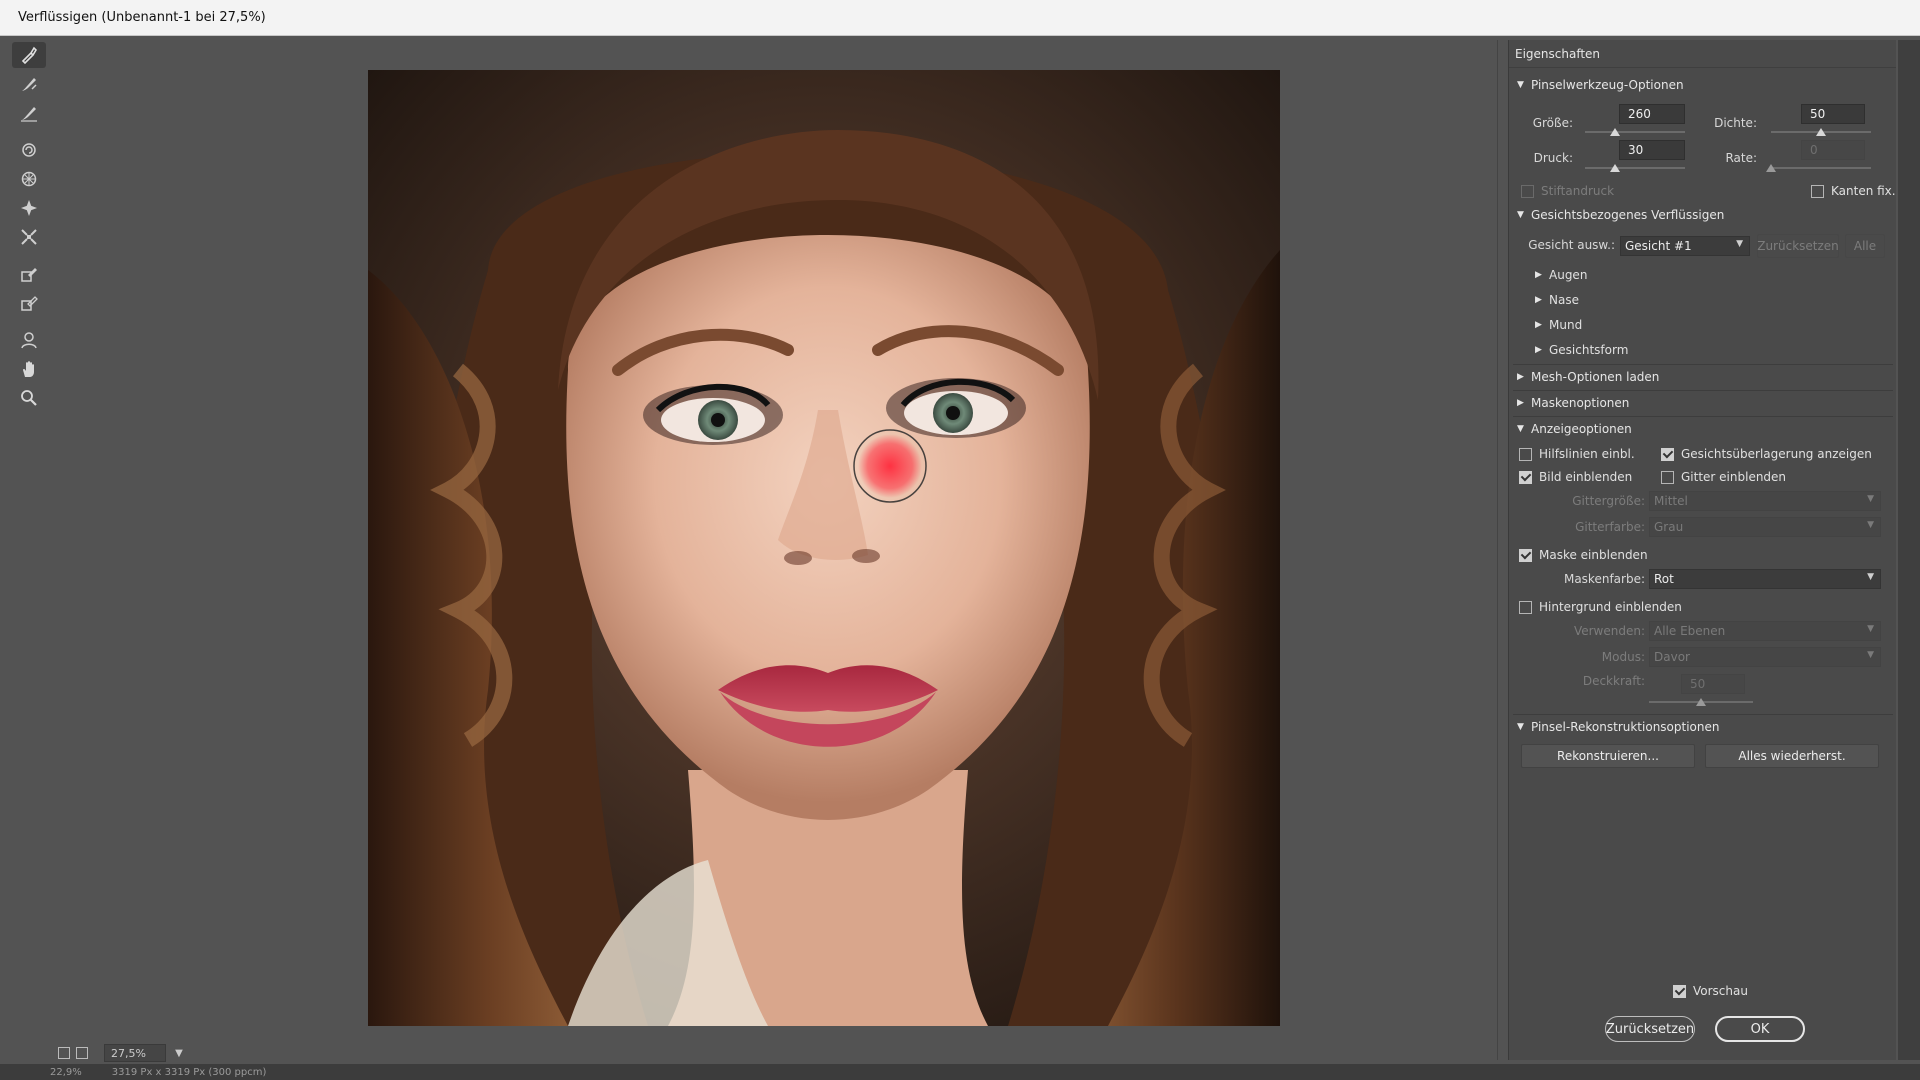  What do you see at coordinates (1765, 631) in the screenshot?
I see `use-dropdown: Alle Ebenen ▼` at bounding box center [1765, 631].